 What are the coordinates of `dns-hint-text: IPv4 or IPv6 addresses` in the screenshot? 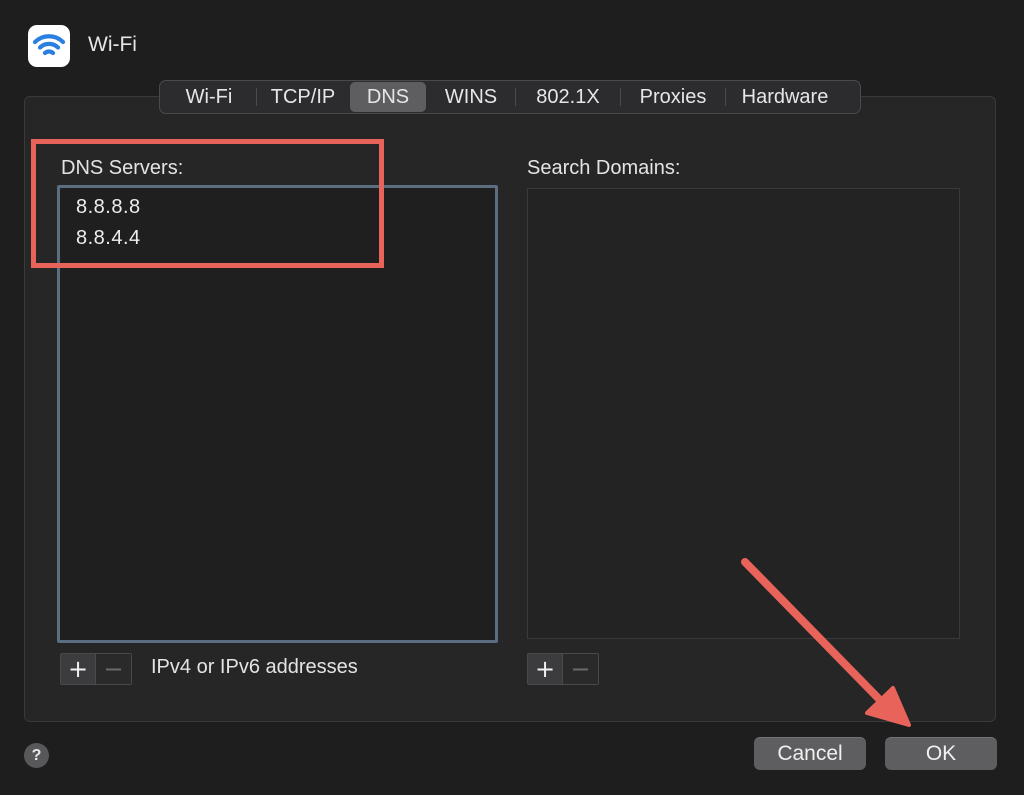 It's located at (254, 667).